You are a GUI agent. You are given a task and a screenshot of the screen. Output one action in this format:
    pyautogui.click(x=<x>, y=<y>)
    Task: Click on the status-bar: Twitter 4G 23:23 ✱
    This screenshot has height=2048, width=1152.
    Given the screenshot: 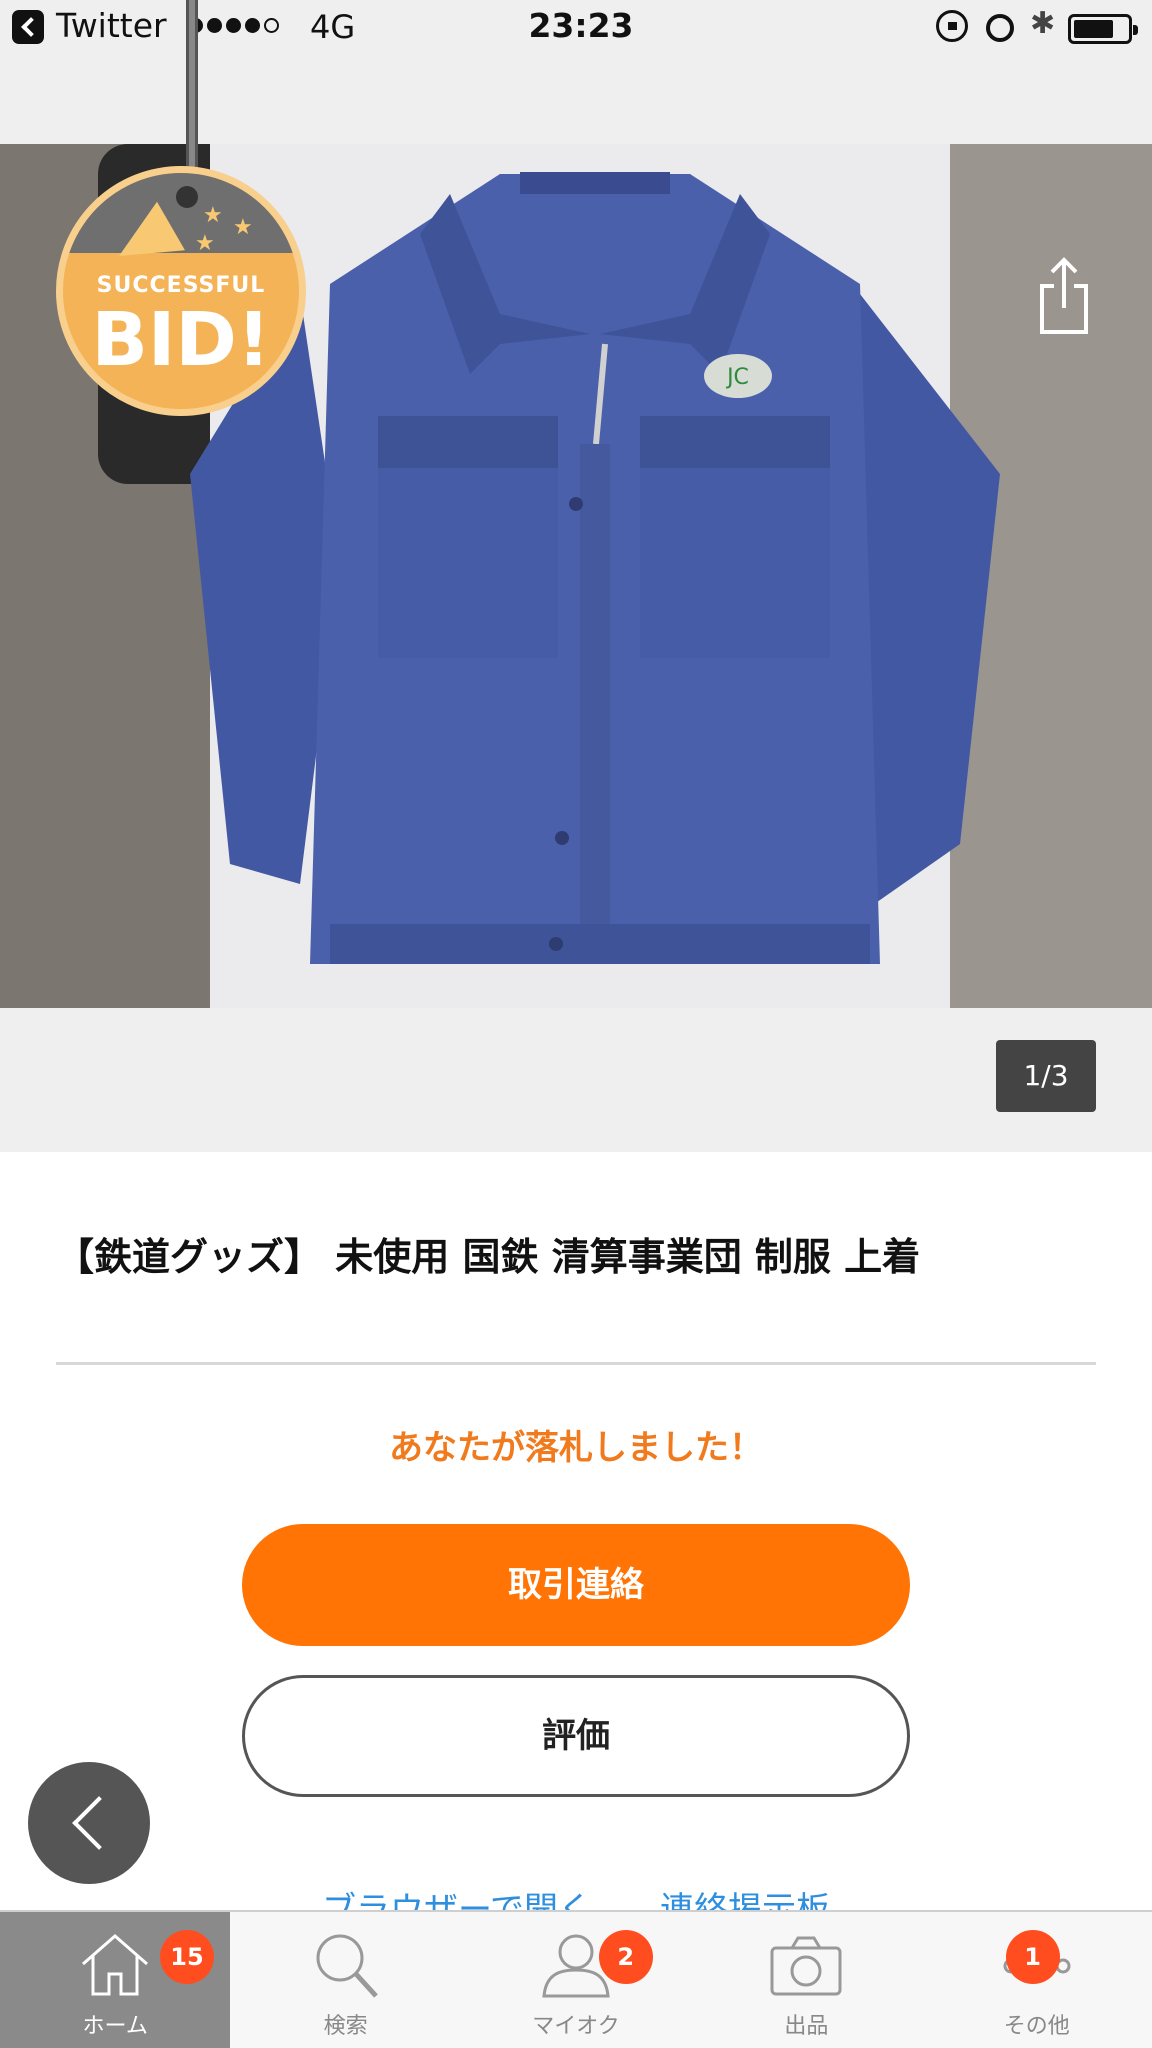 What is the action you would take?
    pyautogui.click(x=576, y=28)
    